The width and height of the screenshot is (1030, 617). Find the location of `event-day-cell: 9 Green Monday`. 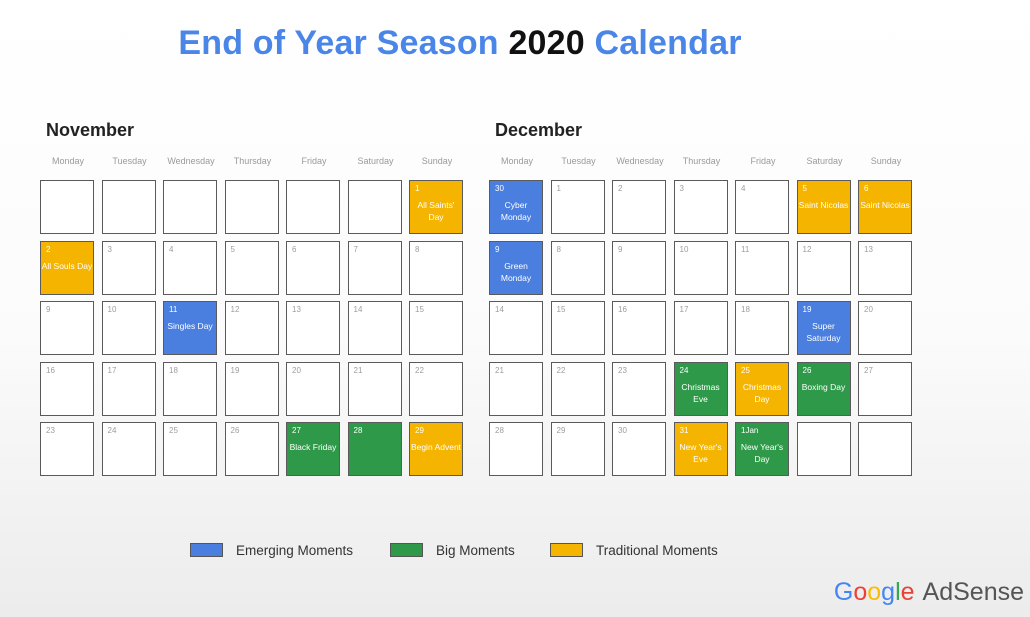

event-day-cell: 9 Green Monday is located at coordinates (516, 267).